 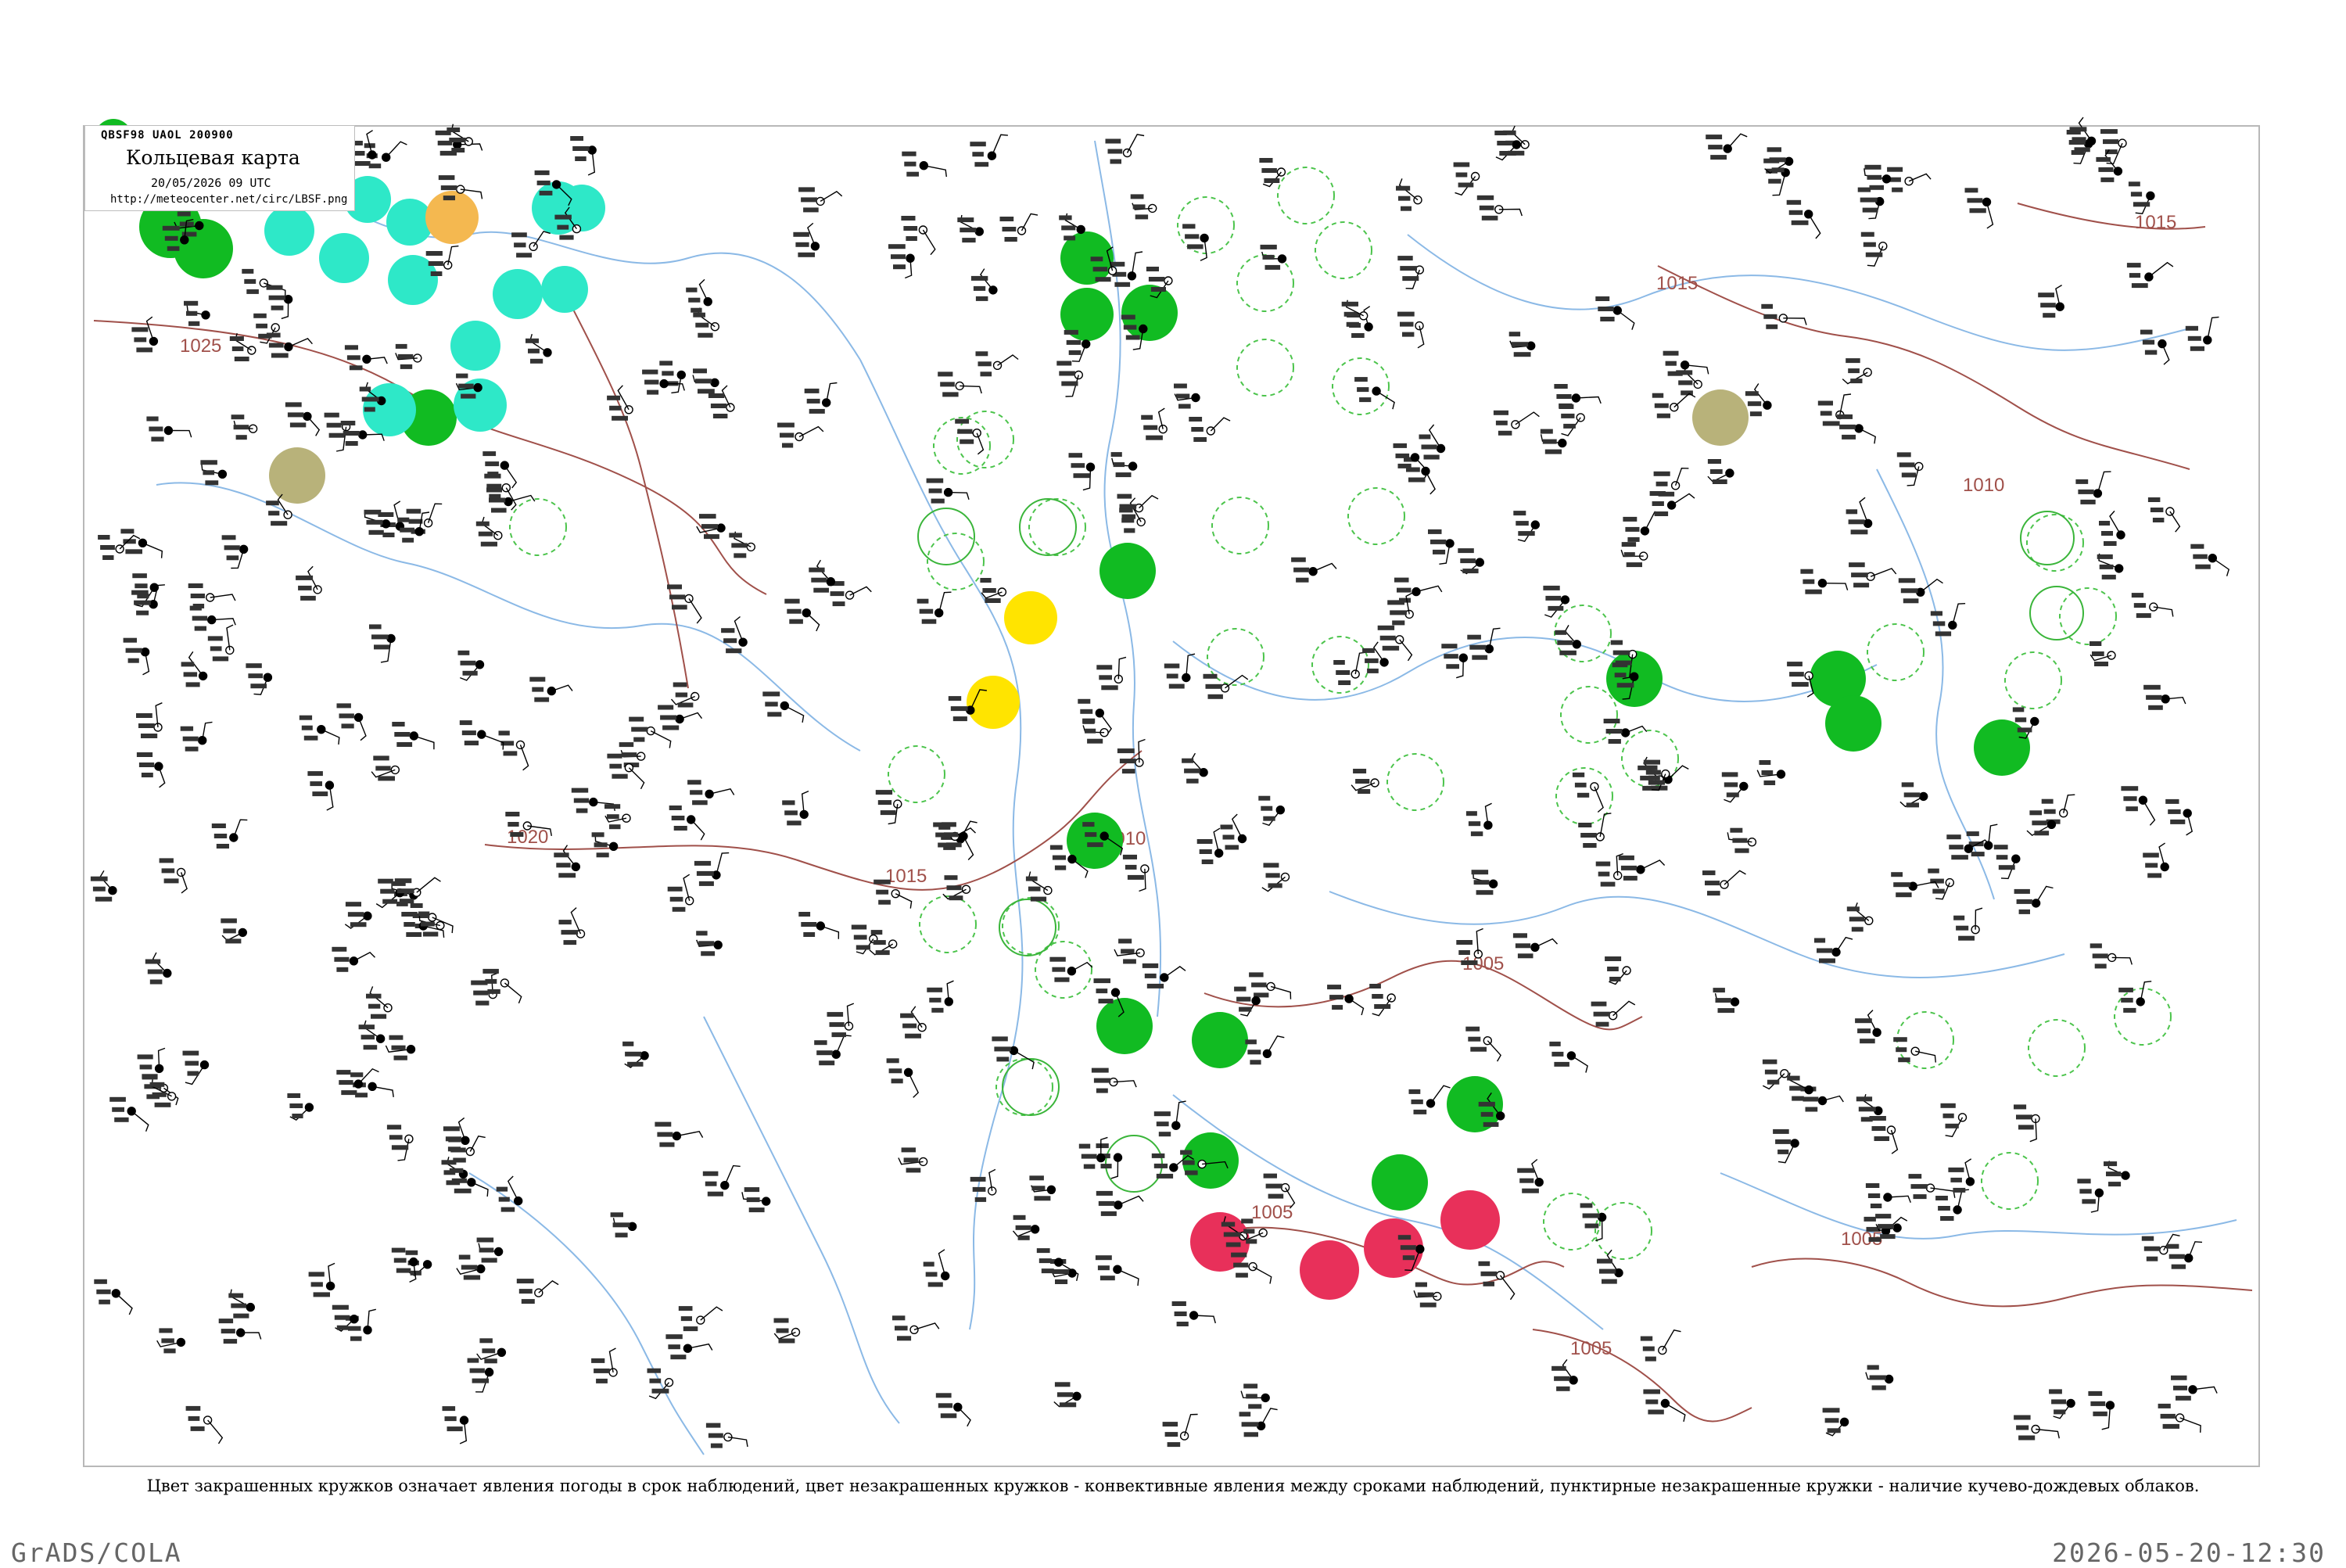 What do you see at coordinates (1470, 1220) in the screenshot?
I see `thunderstorm-circle` at bounding box center [1470, 1220].